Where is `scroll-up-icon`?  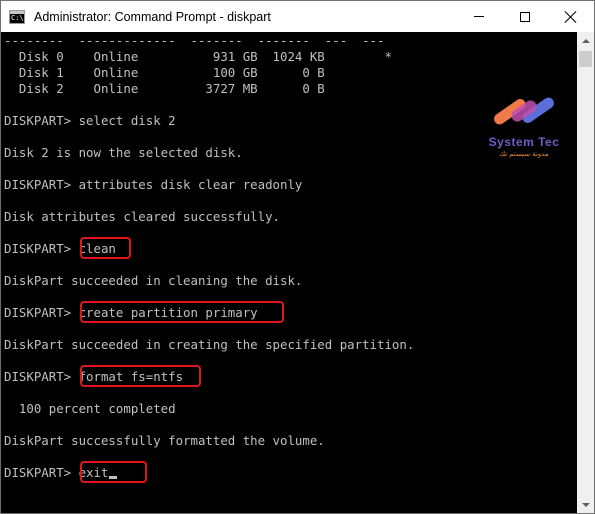 scroll-up-icon is located at coordinates (585, 40).